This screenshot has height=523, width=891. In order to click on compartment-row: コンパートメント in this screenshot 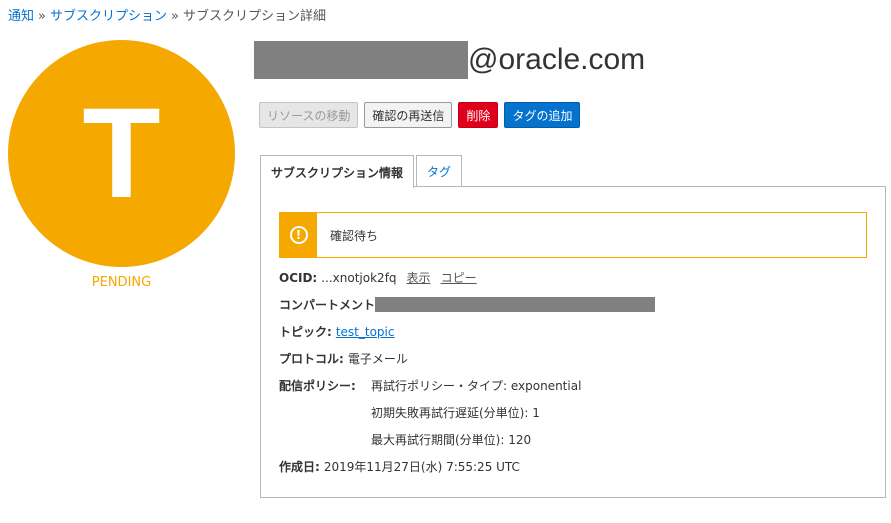, I will do `click(467, 304)`.